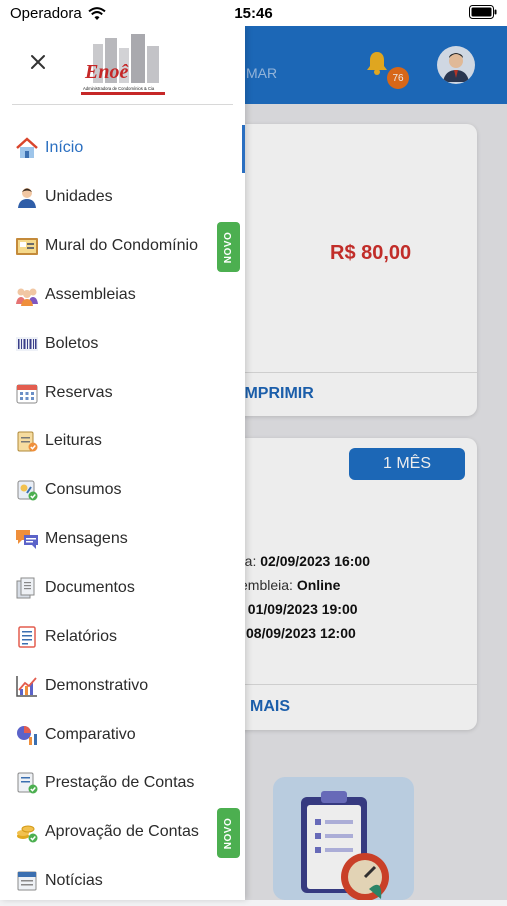 Image resolution: width=507 pixels, height=906 pixels. What do you see at coordinates (27, 343) in the screenshot?
I see `barcode-icon` at bounding box center [27, 343].